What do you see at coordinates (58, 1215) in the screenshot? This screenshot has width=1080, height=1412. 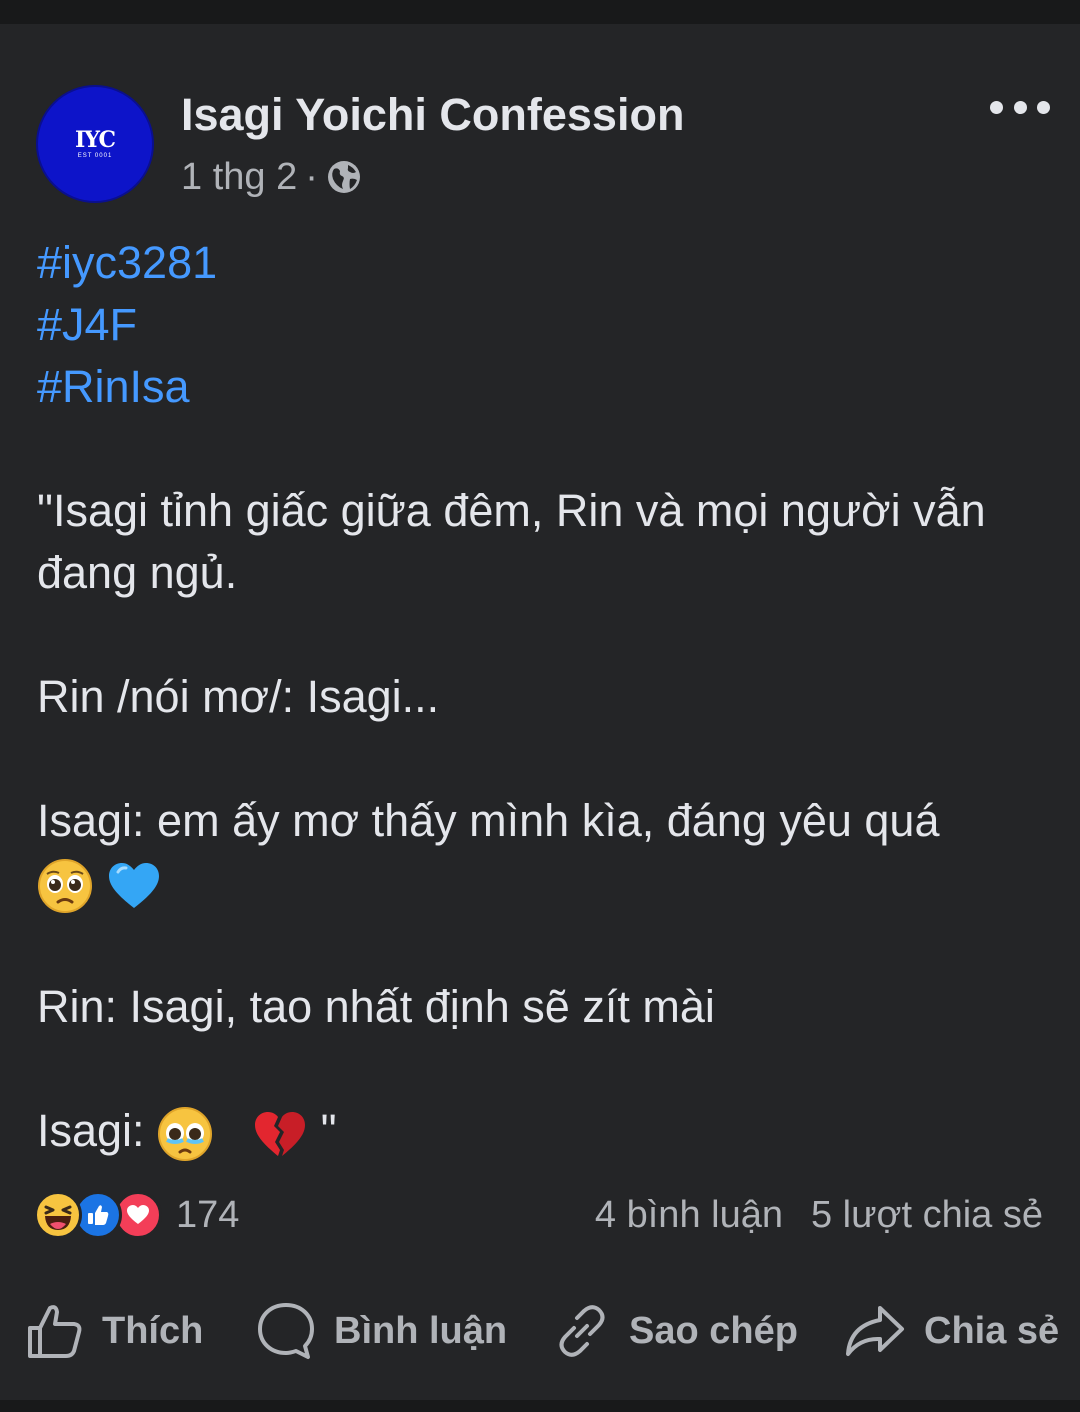 I see `haha-reaction-icon` at bounding box center [58, 1215].